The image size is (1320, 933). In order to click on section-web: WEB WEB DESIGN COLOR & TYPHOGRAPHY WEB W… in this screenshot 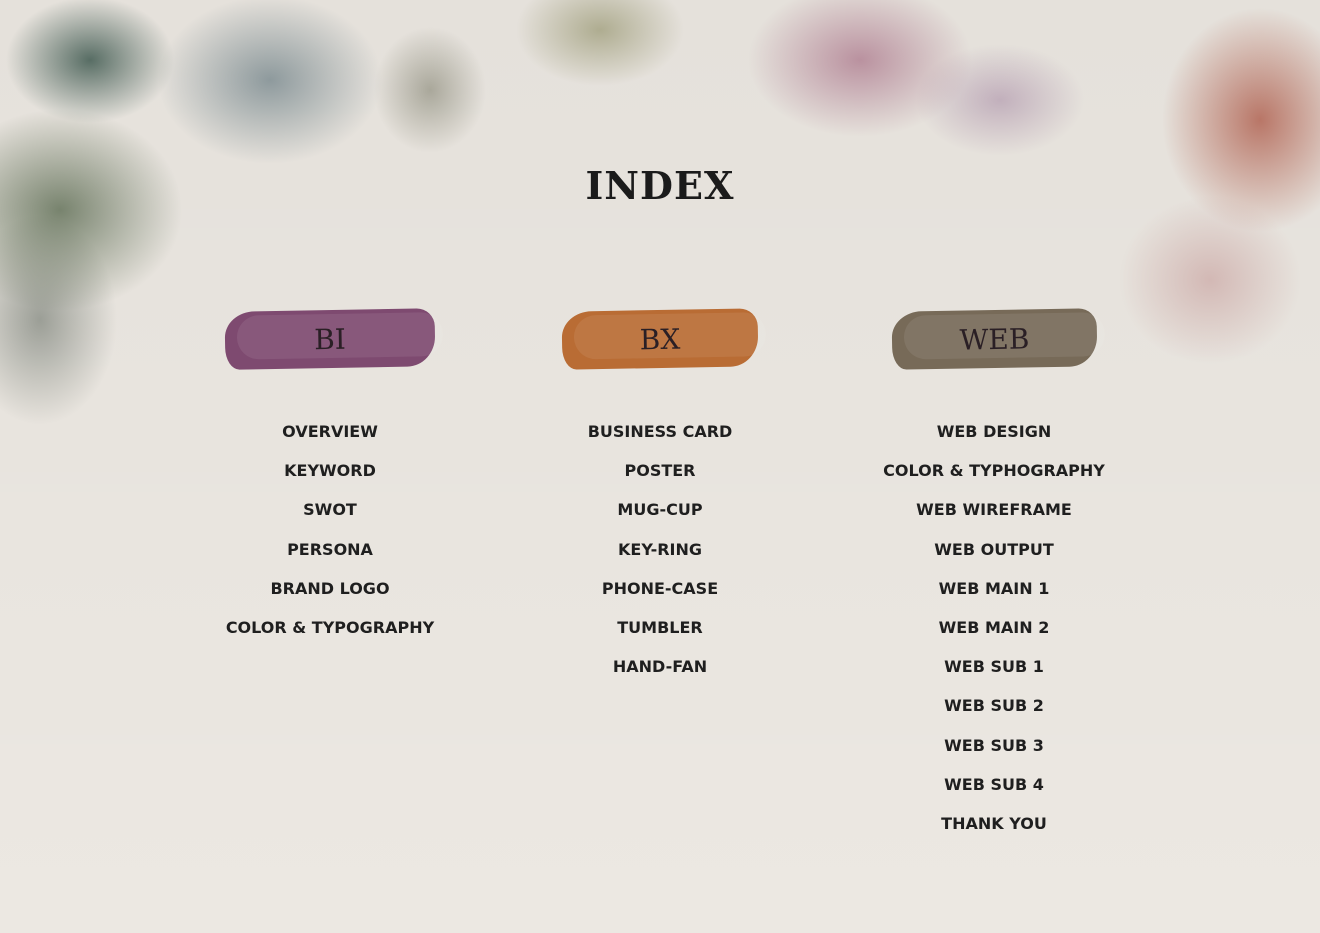, I will do `click(994, 575)`.